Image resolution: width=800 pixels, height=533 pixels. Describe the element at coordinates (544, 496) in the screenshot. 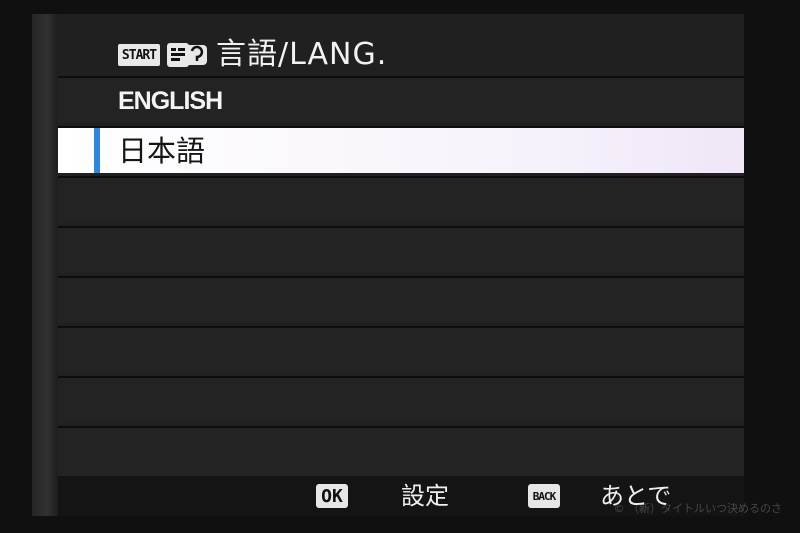

I see `back-button-badge: BACK` at that location.